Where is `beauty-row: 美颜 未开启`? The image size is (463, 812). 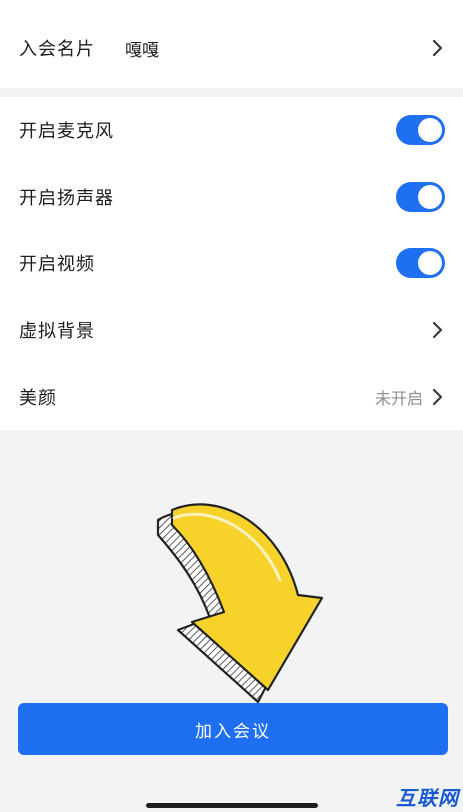 beauty-row: 美颜 未开启 is located at coordinates (231, 397).